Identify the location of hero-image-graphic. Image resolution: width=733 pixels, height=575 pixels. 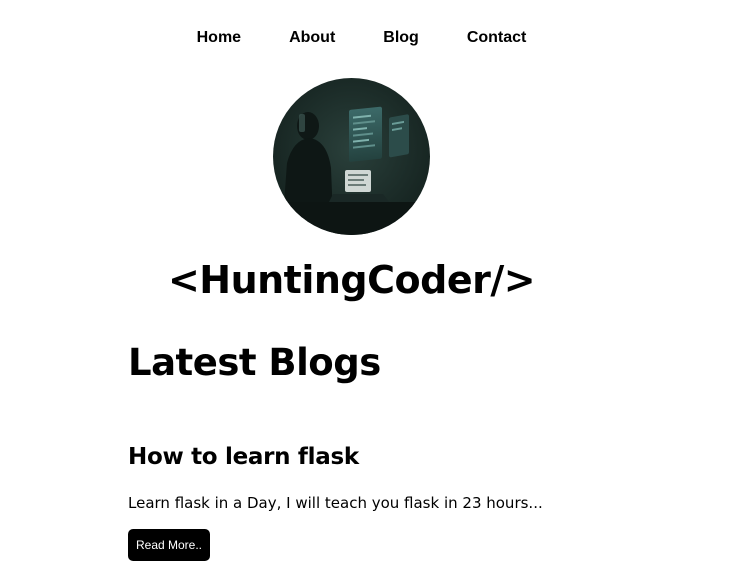
(351, 156).